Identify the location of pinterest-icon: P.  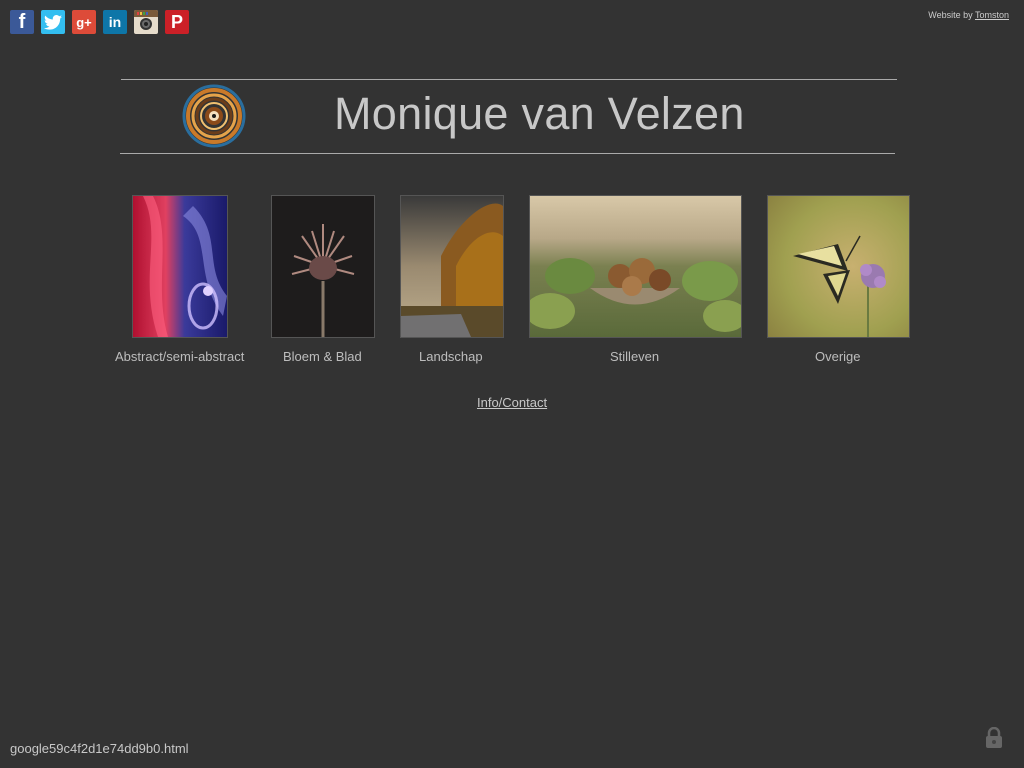
(177, 22).